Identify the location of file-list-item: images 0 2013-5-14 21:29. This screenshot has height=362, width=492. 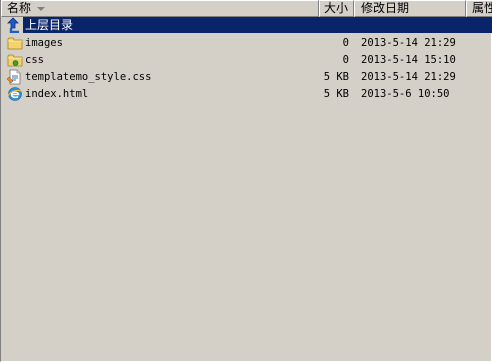
(246, 43).